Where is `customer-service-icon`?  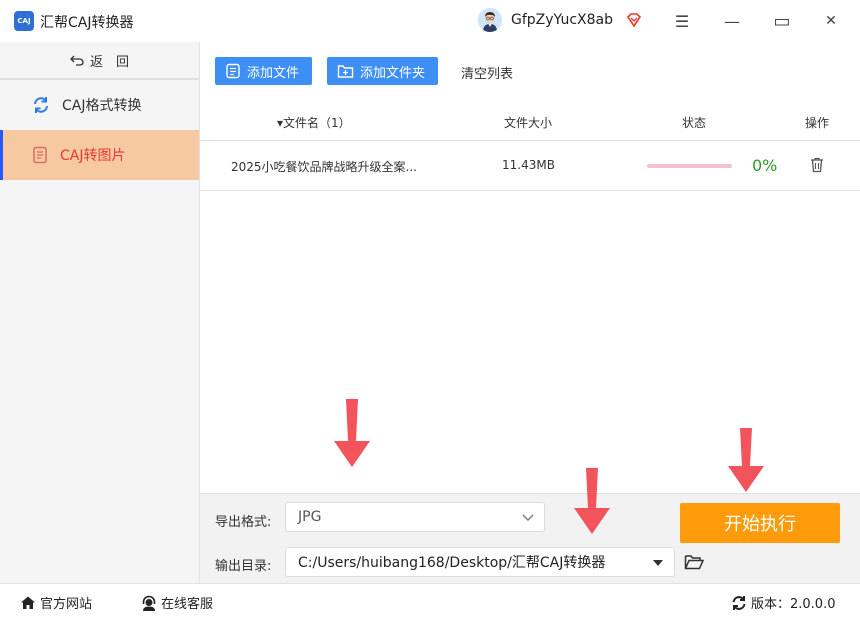 customer-service-icon is located at coordinates (149, 603).